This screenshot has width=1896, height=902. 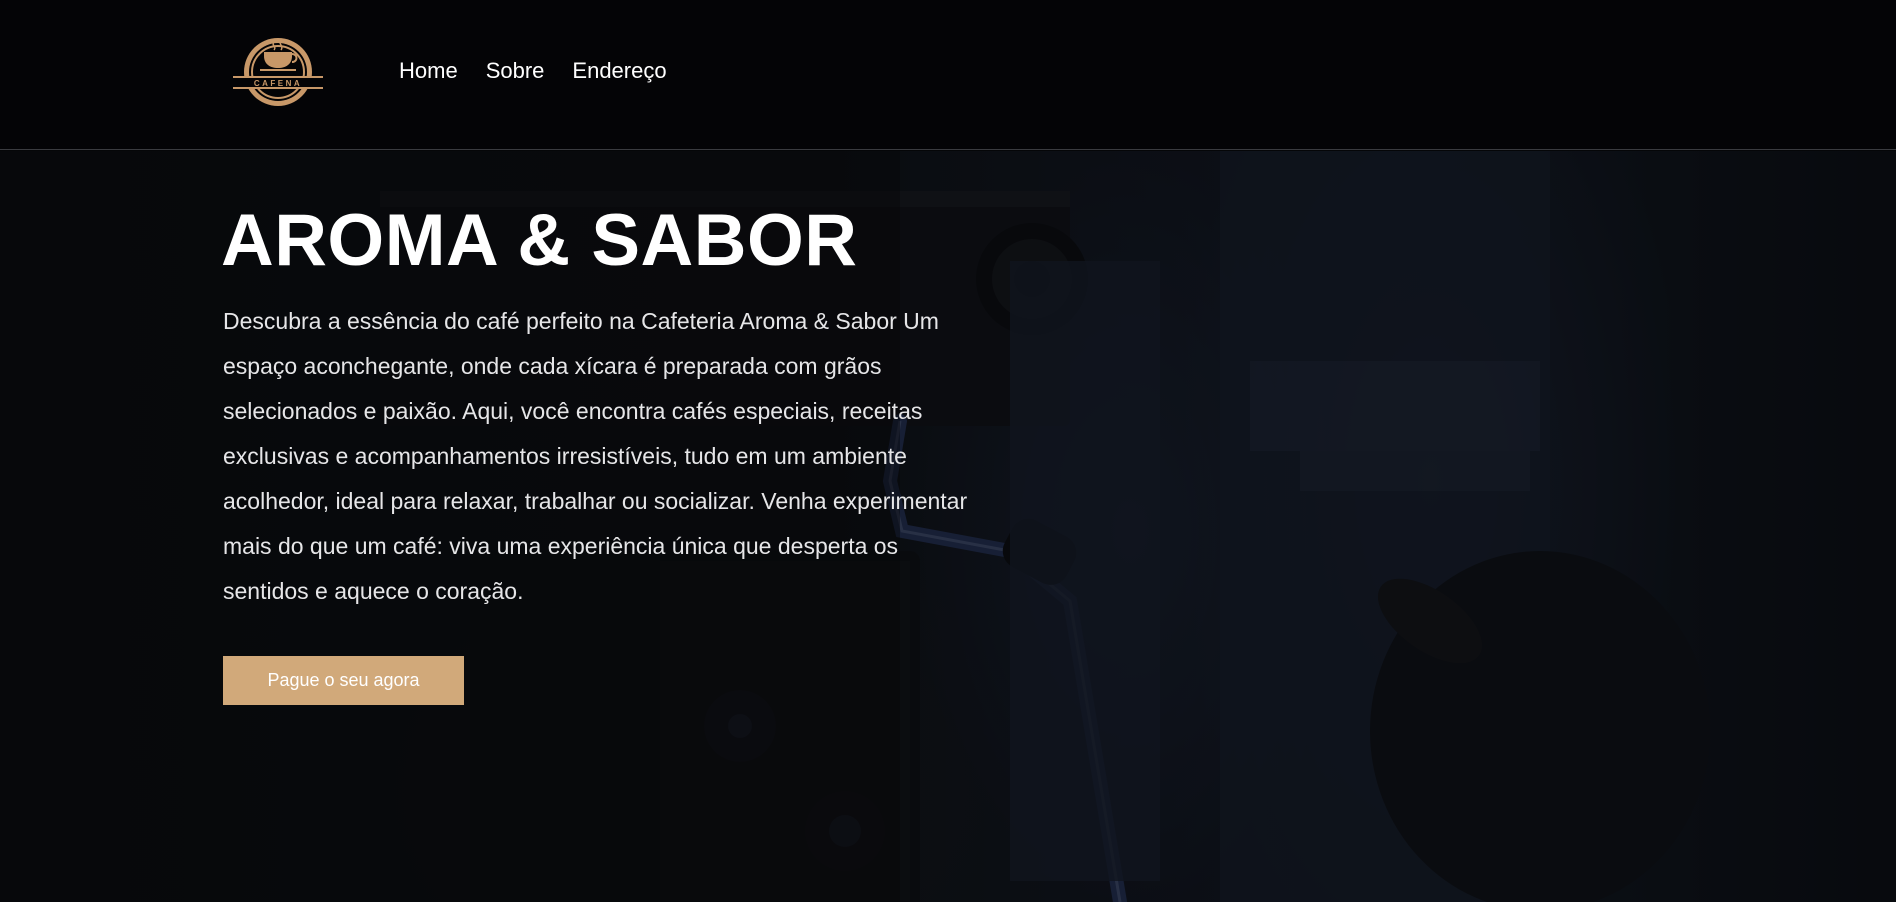 I want to click on logo-badge-icon: CAFENA, so click(x=278, y=72).